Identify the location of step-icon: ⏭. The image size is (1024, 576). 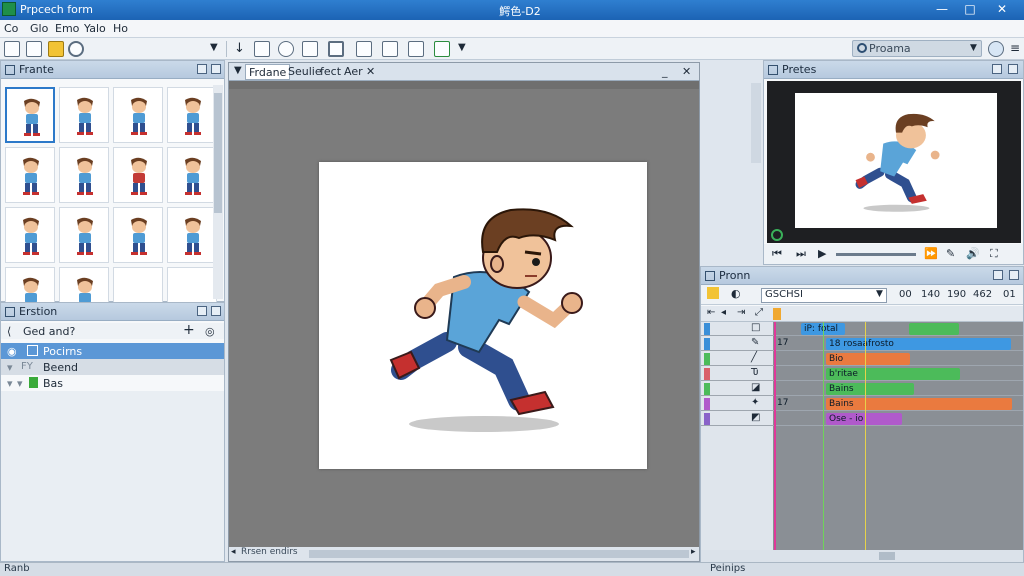
(801, 254).